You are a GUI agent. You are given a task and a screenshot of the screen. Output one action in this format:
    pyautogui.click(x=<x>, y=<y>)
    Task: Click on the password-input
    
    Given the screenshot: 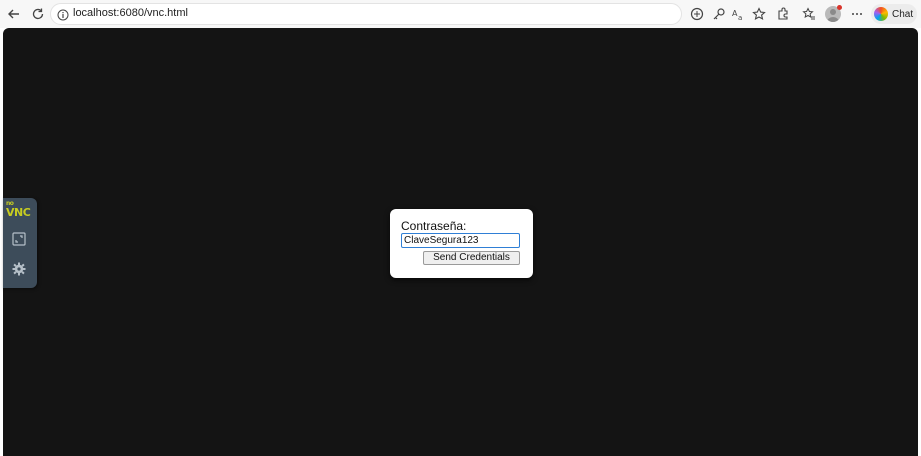 What is the action you would take?
    pyautogui.click(x=460, y=240)
    